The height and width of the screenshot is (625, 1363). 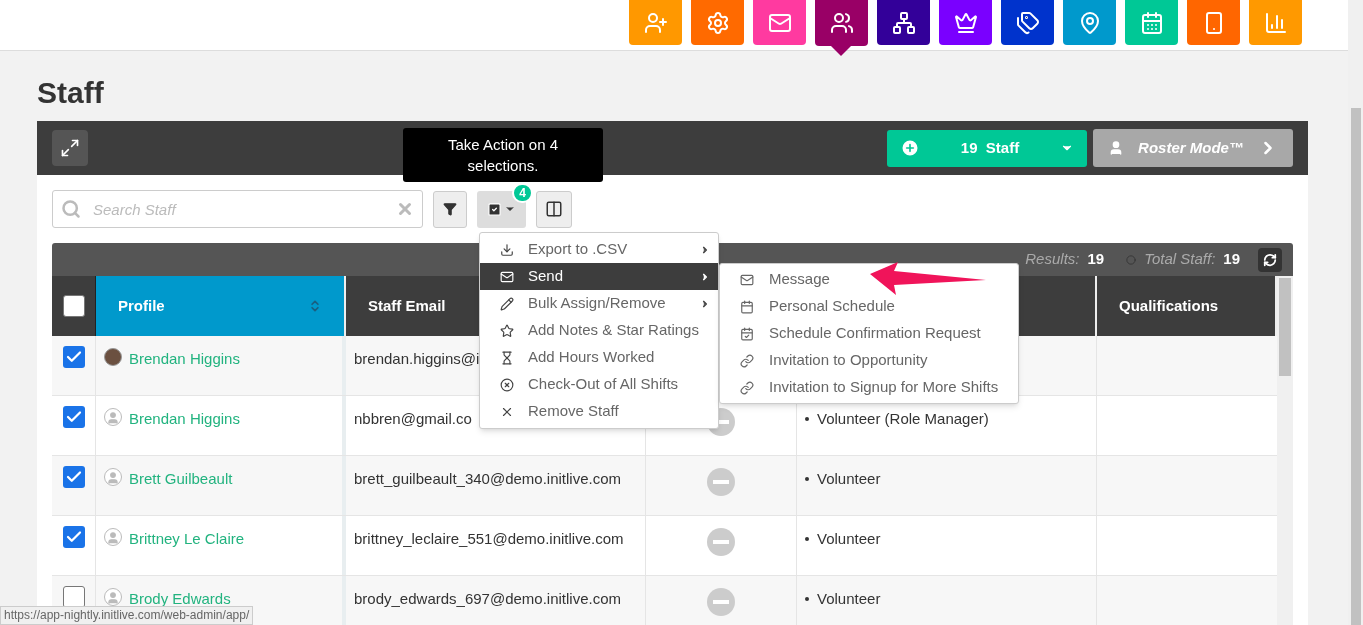 What do you see at coordinates (950, 419) in the screenshot?
I see `role-item: Volunteer (Role Manager)` at bounding box center [950, 419].